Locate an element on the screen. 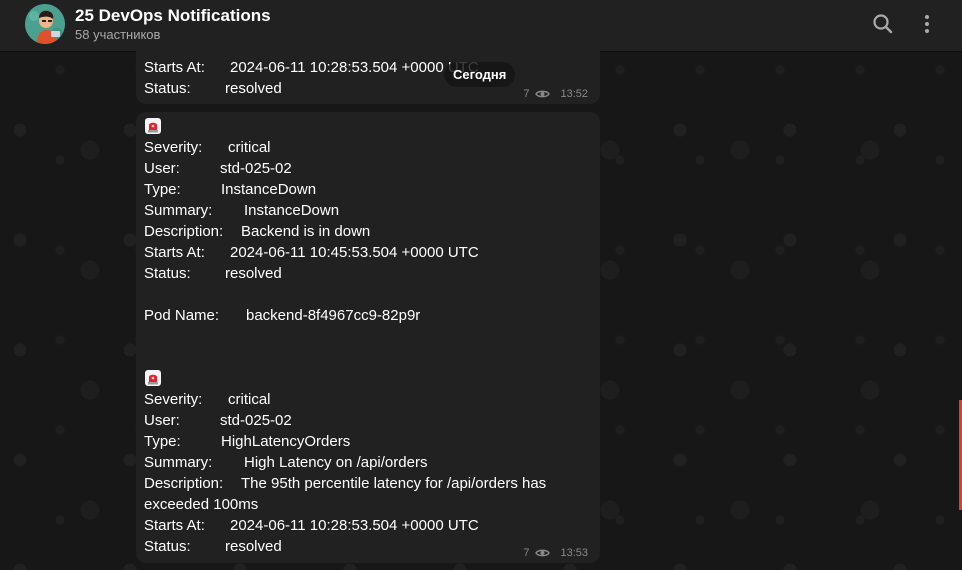  chat-title: 25 DevOps Notifications is located at coordinates (173, 16).